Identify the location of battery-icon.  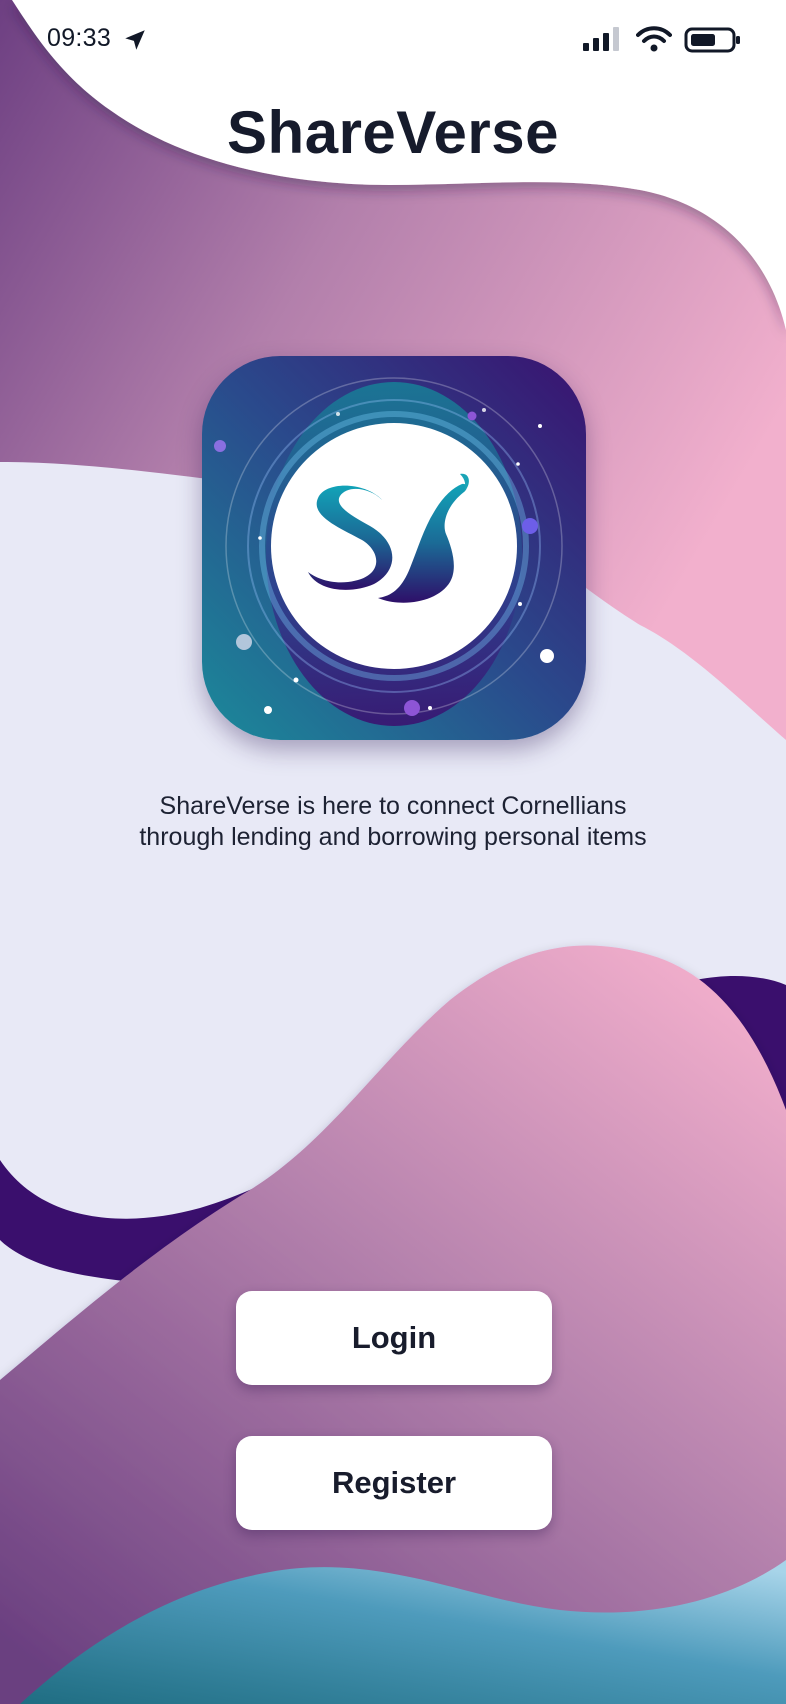
(712, 40).